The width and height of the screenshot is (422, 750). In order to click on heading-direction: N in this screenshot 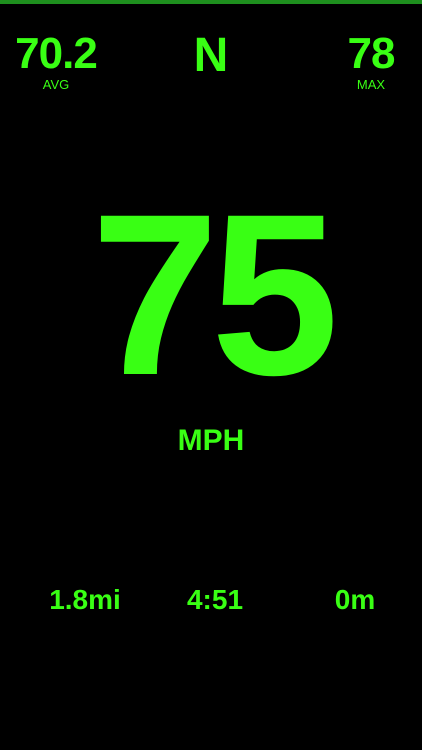, I will do `click(211, 55)`.